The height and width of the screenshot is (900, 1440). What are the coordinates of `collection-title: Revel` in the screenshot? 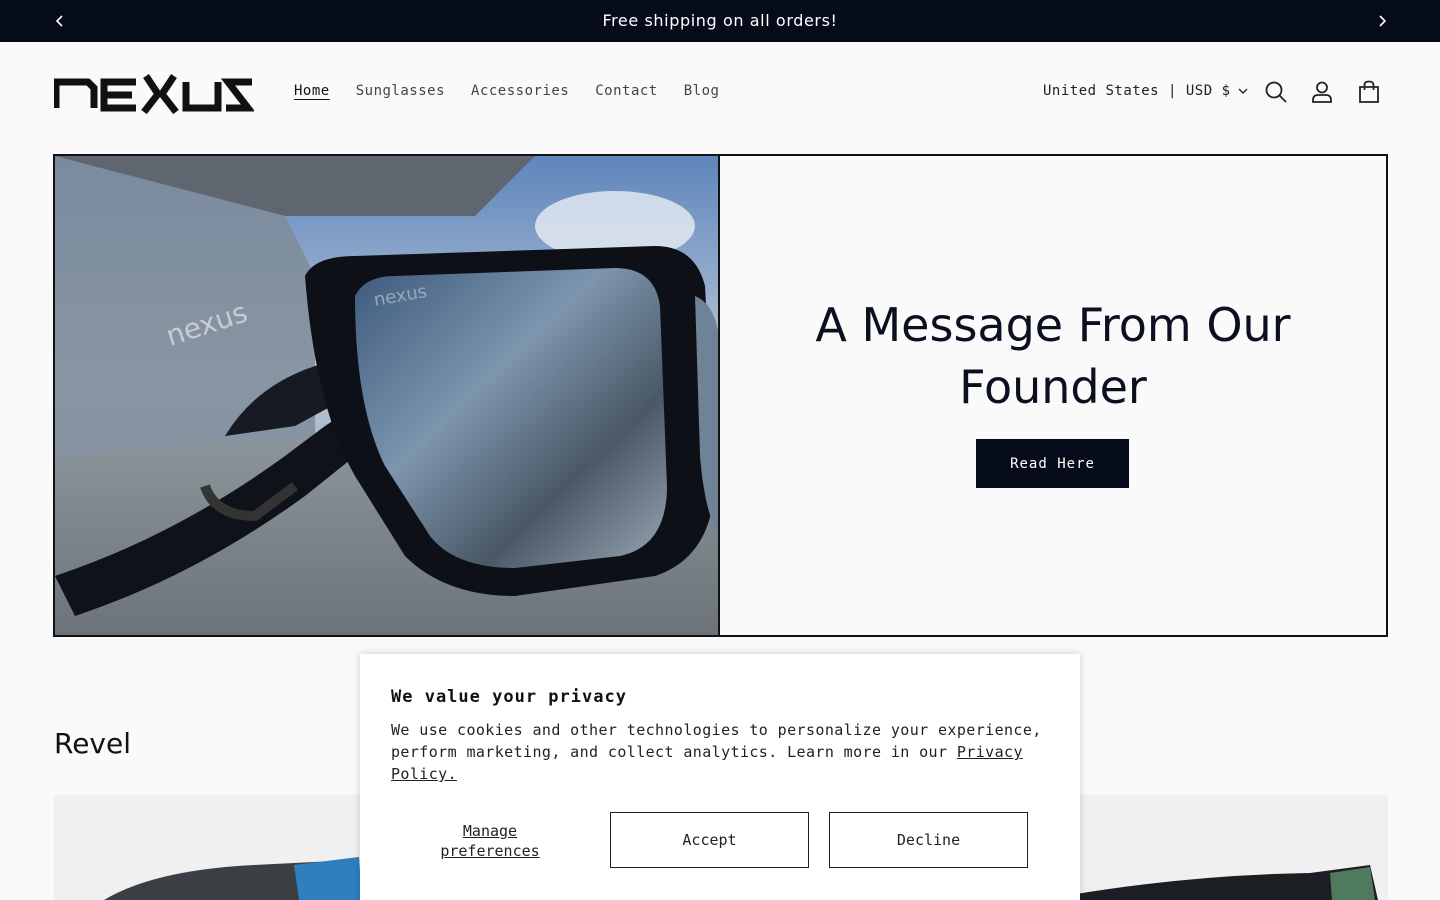 It's located at (92, 743).